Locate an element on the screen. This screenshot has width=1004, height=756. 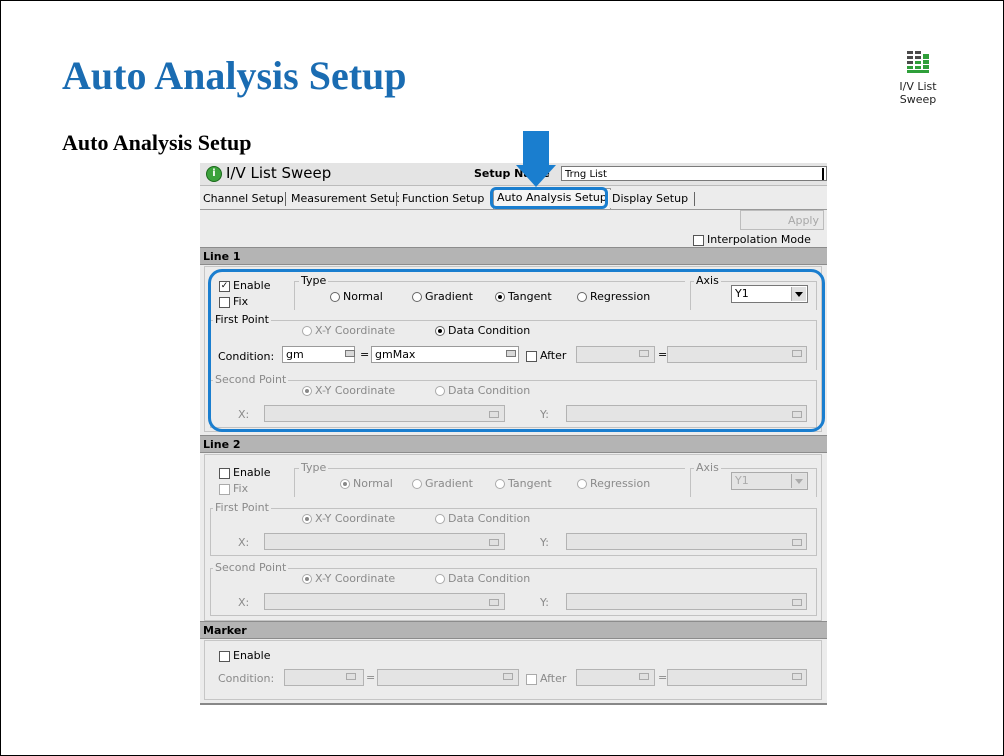
line2-second-xy: X-Y Coordinate is located at coordinates (348, 578).